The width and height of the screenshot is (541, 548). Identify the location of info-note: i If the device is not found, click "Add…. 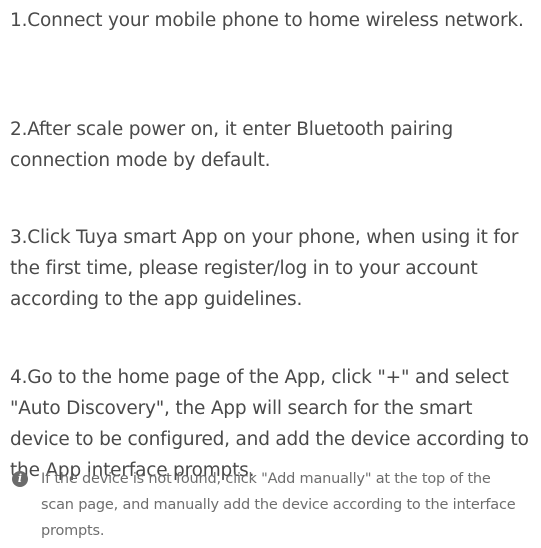
(269, 505).